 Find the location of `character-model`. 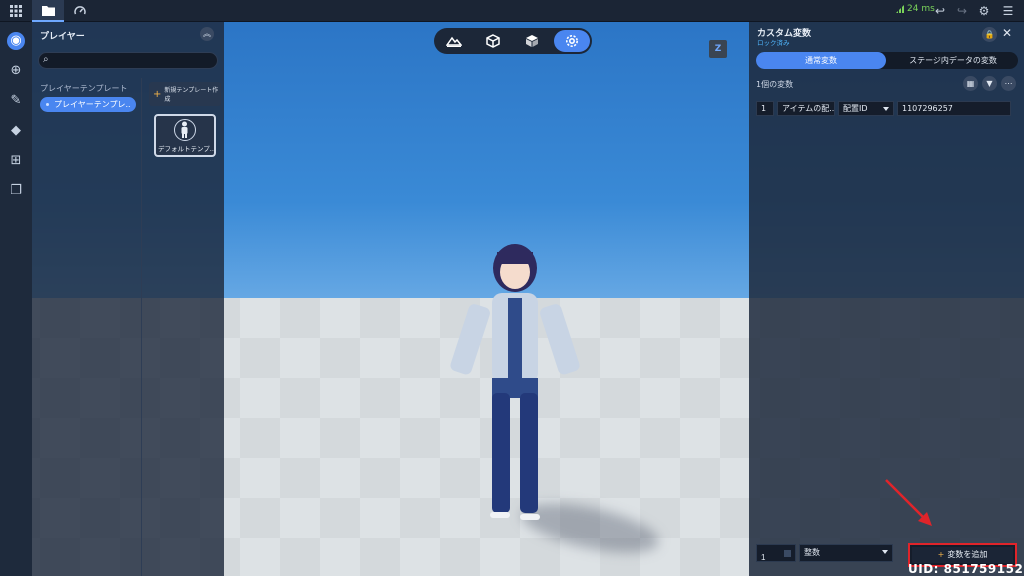

character-model is located at coordinates (515, 383).